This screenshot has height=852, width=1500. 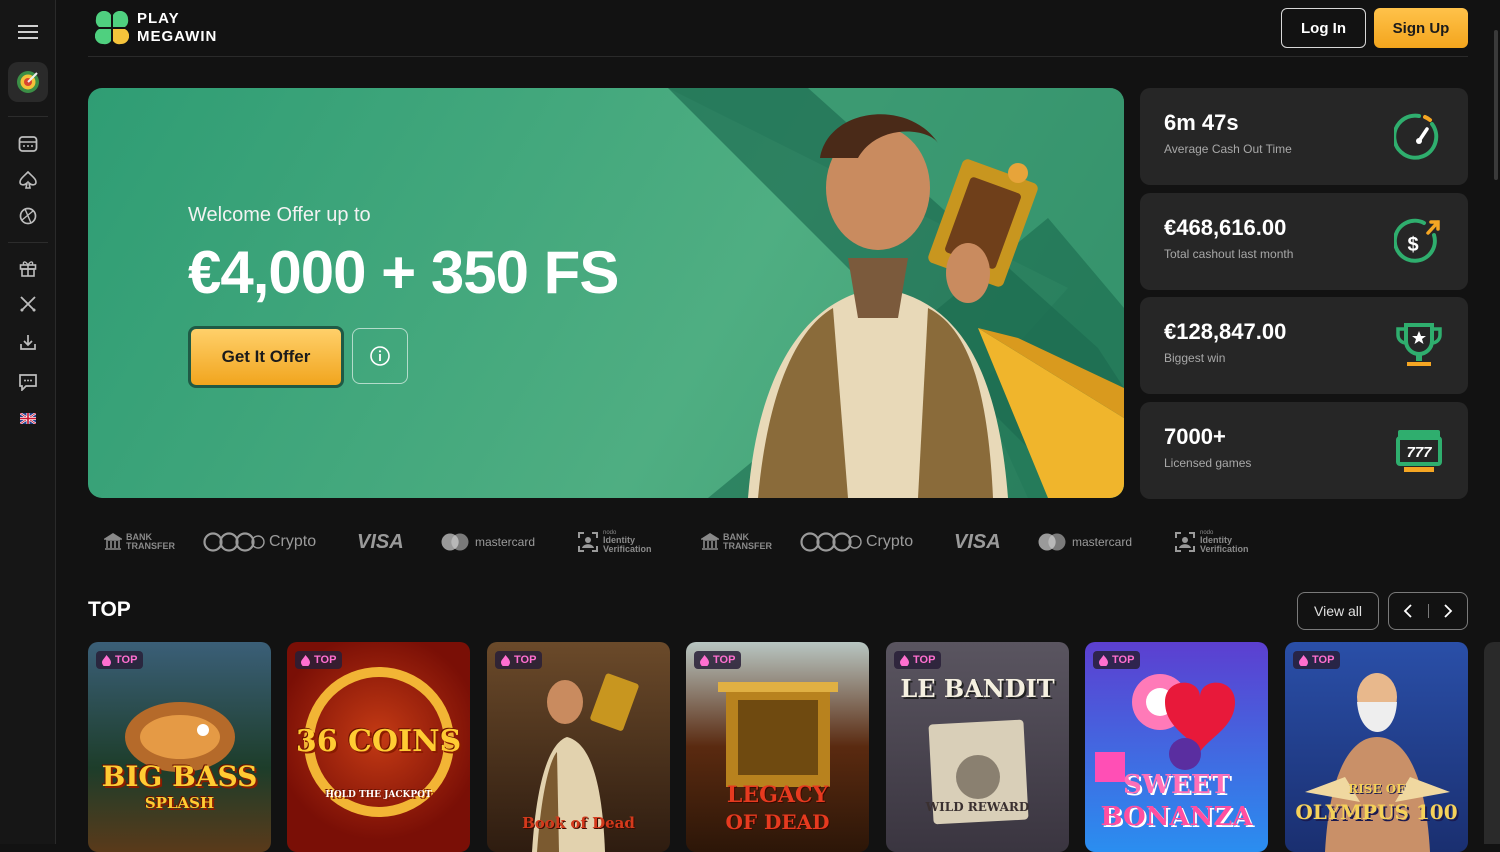 I want to click on stat-card-cashout-time: 6m 47s Average Cash Out Time, so click(x=1304, y=136).